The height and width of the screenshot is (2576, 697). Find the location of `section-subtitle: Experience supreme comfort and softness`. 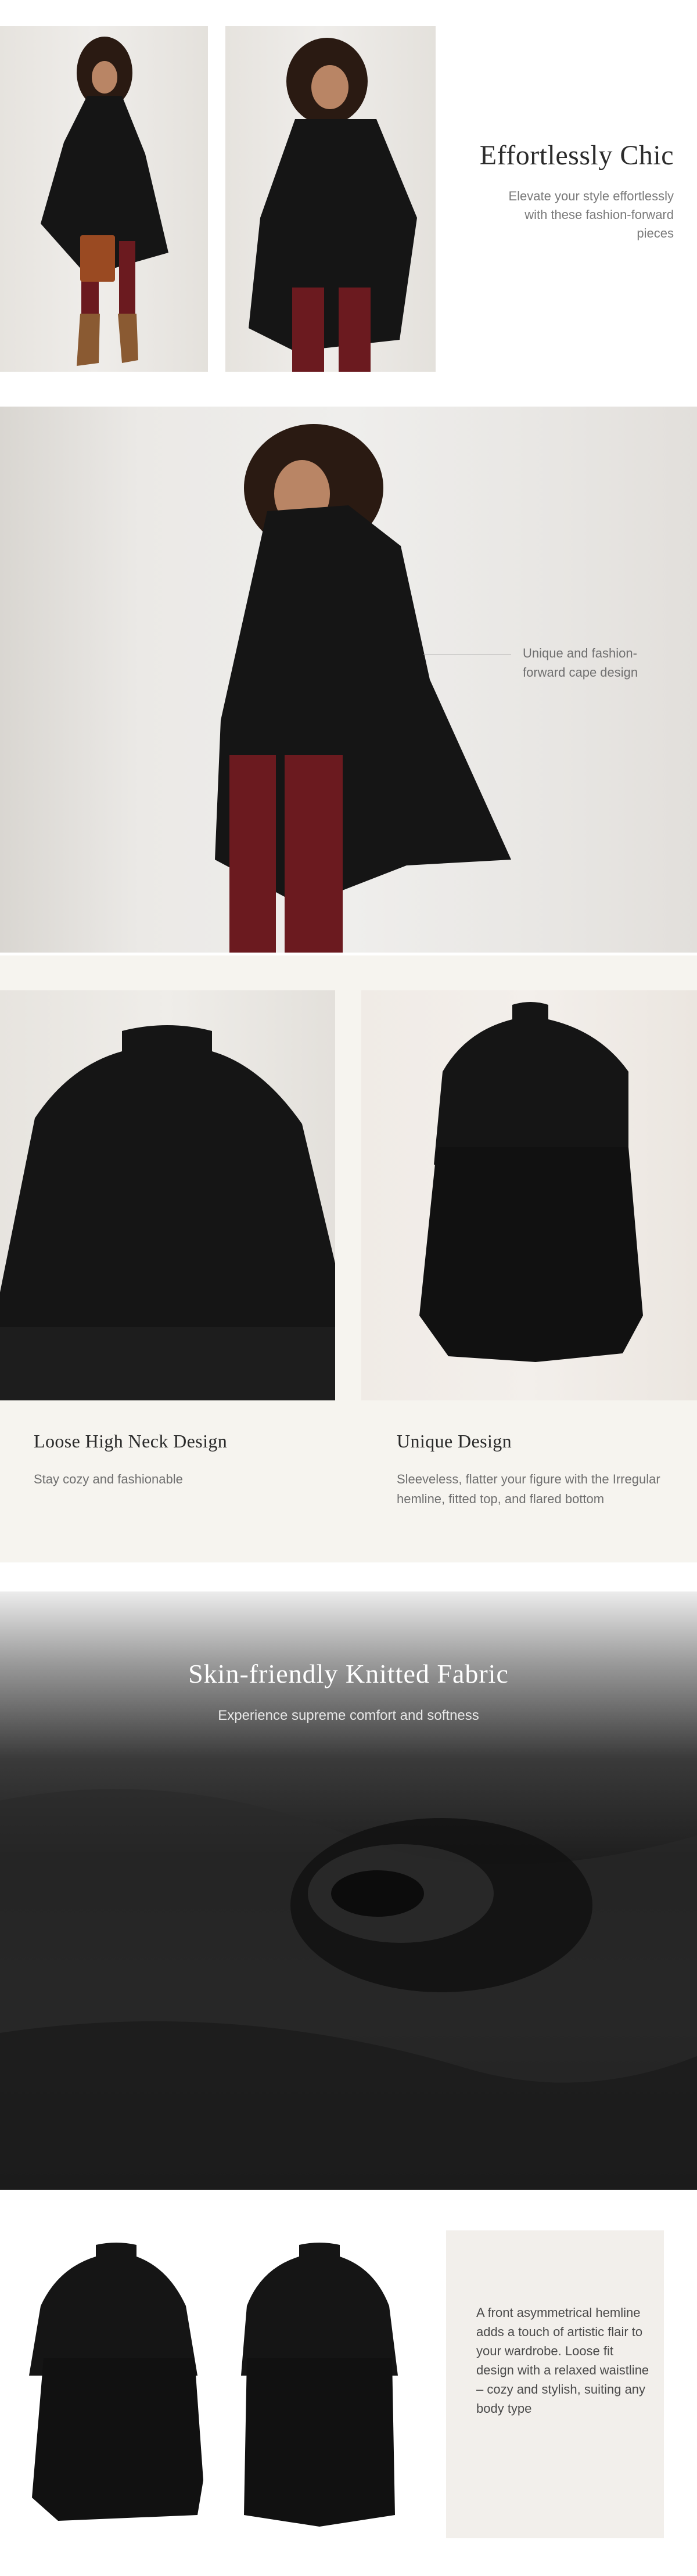

section-subtitle: Experience supreme comfort and softness is located at coordinates (348, 1715).